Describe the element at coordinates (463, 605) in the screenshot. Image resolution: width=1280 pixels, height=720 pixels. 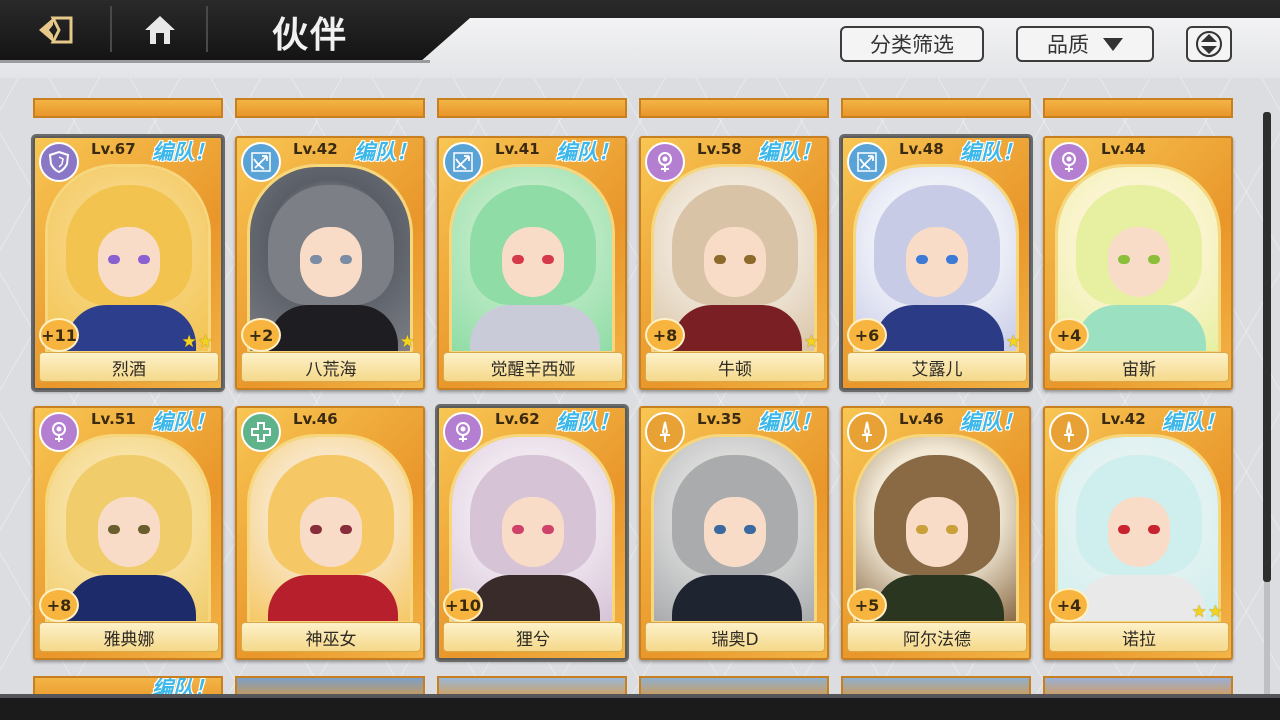
I see `plus-badge: +10` at that location.